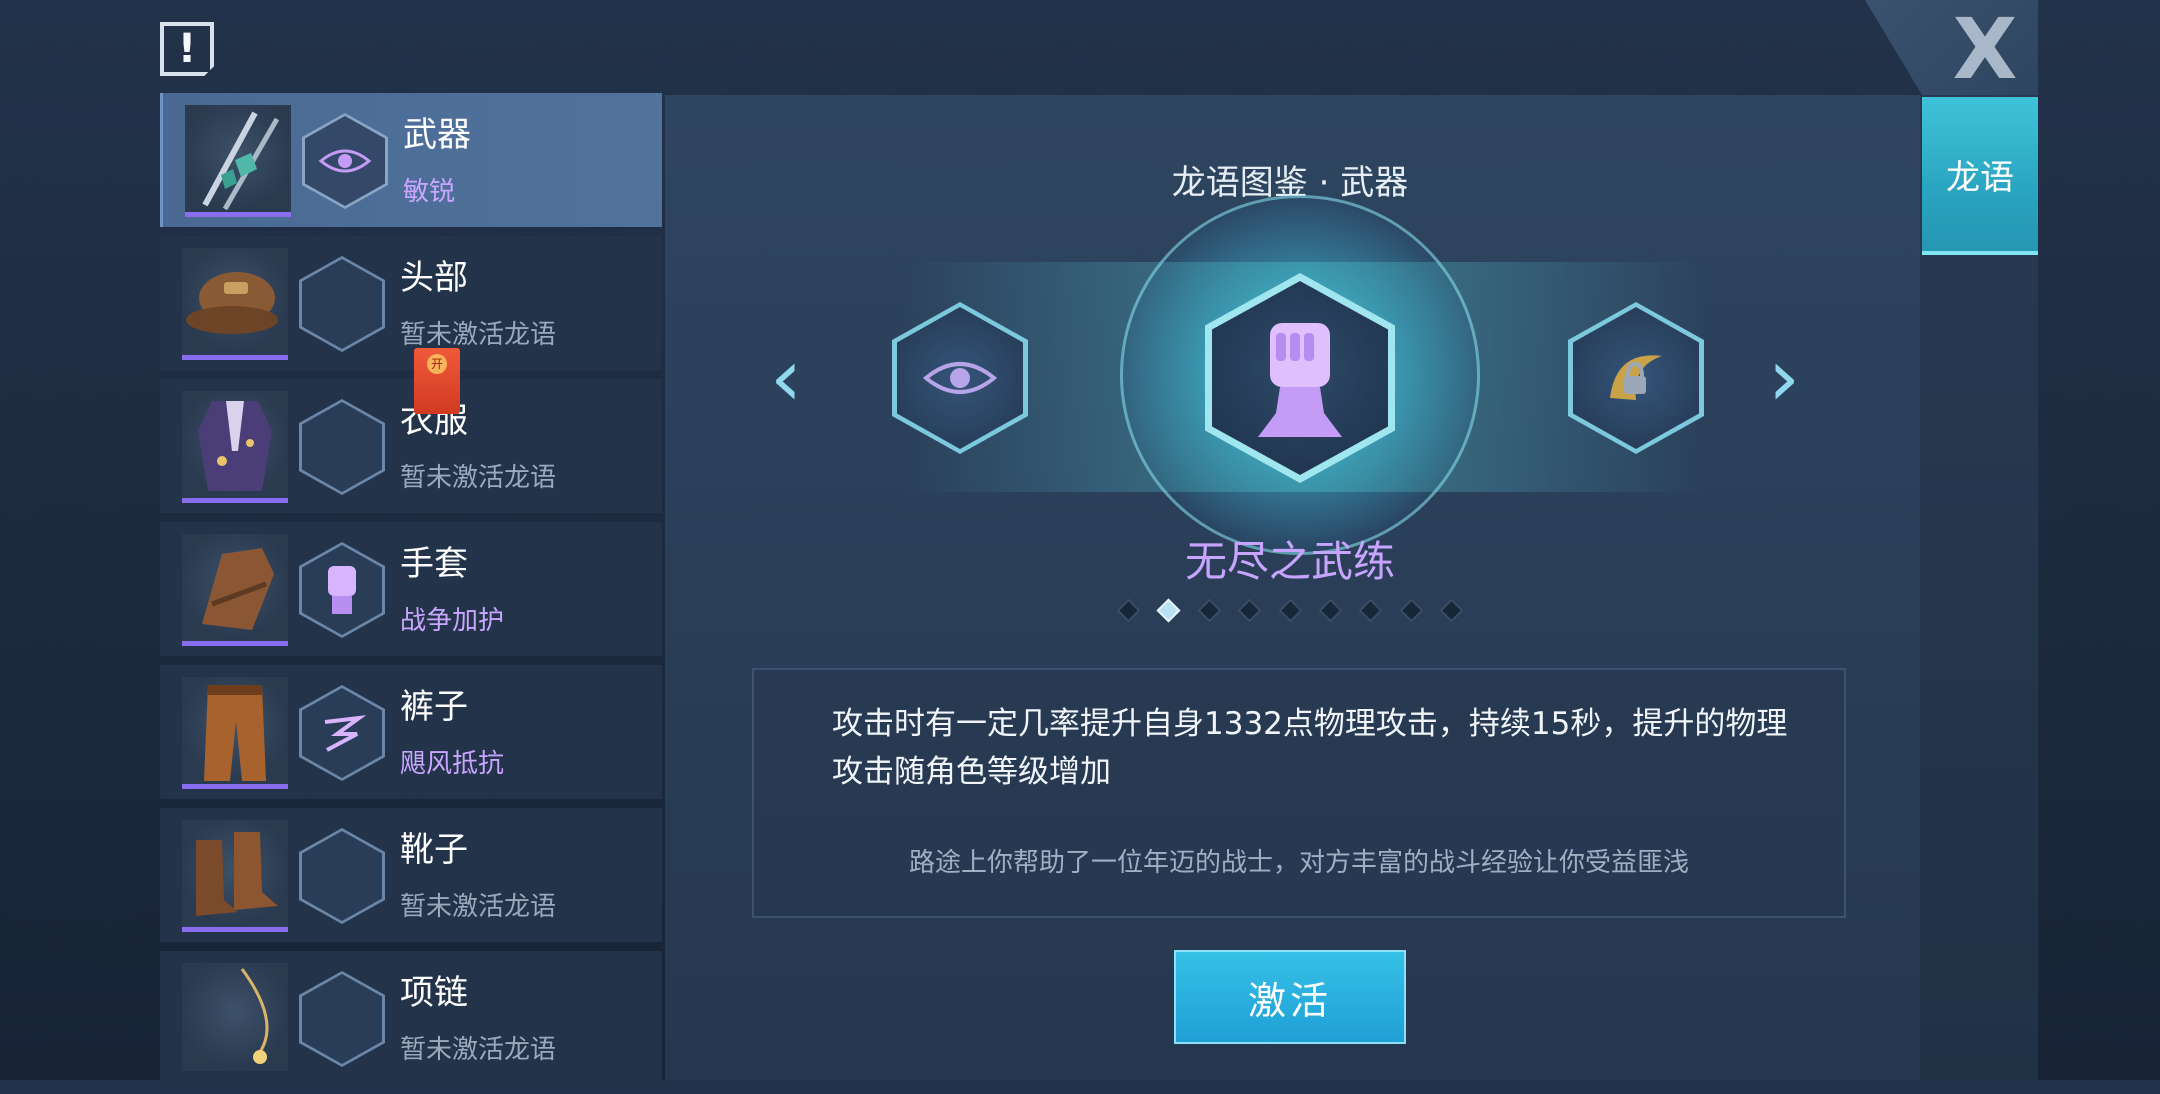  I want to click on badge-label: 开, so click(437, 364).